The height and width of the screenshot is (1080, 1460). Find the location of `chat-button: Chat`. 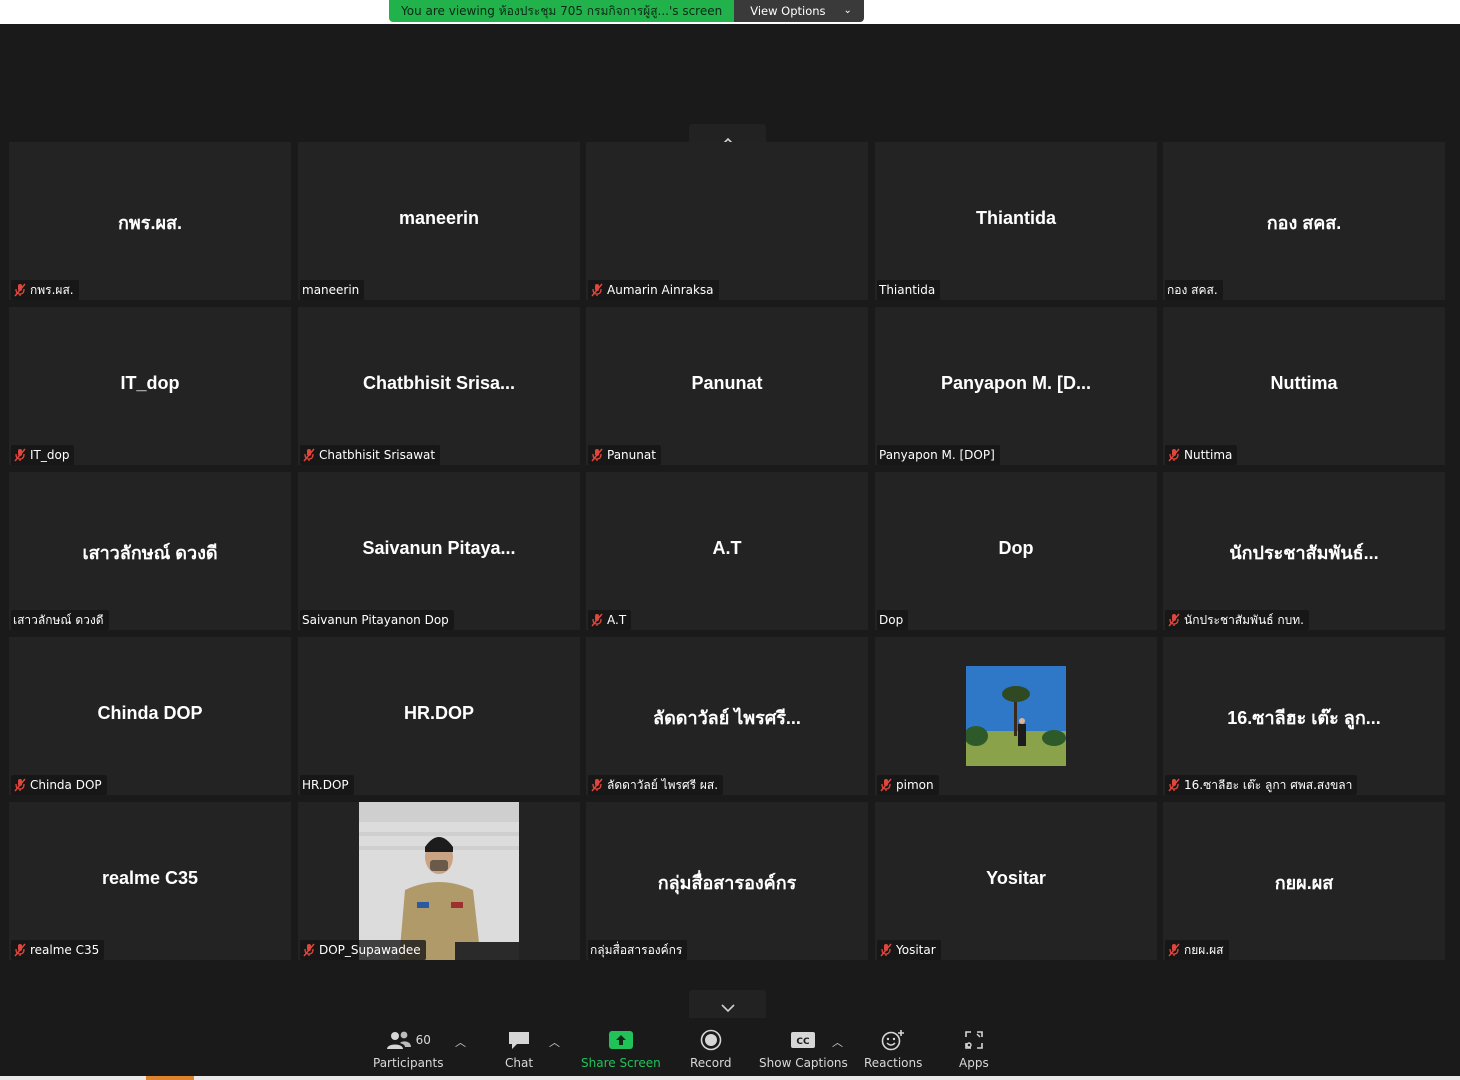

chat-button: Chat is located at coordinates (519, 1049).